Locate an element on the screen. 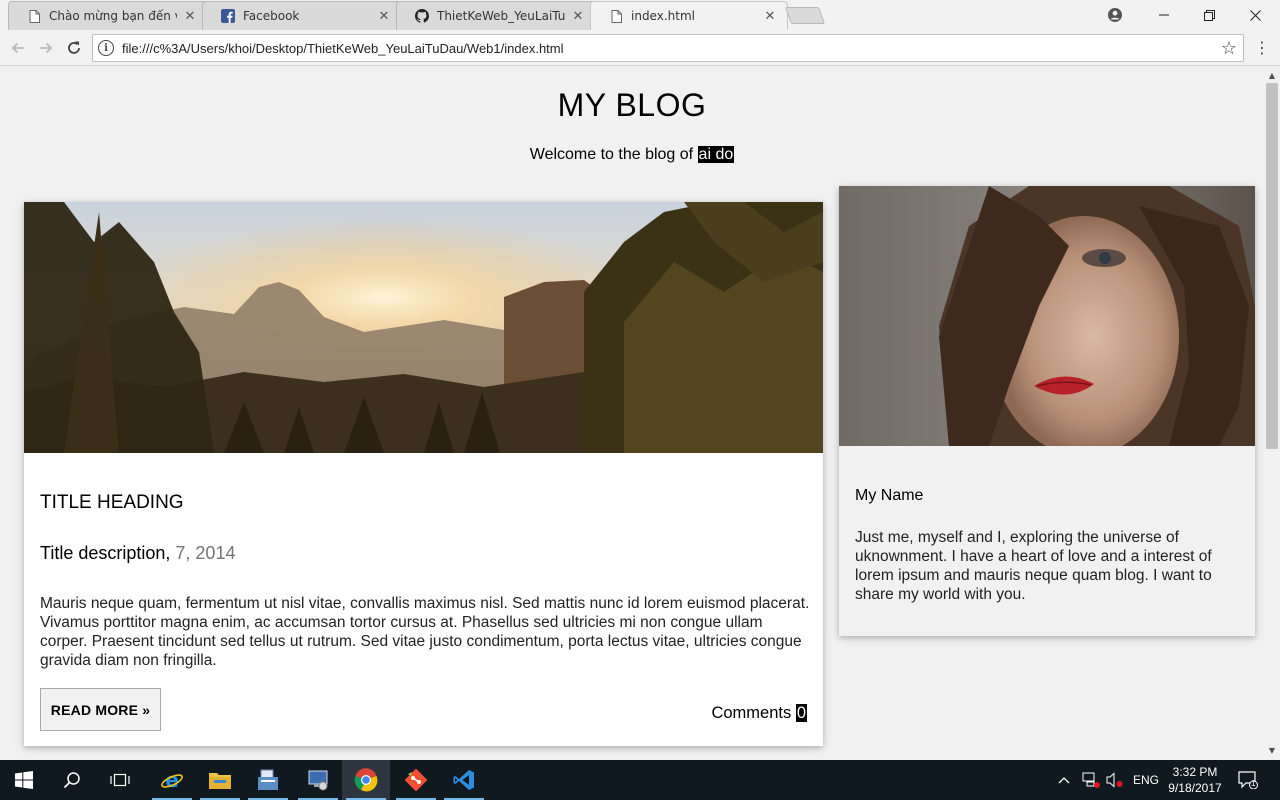 The width and height of the screenshot is (1280, 800). page-title: MY BLOG is located at coordinates (632, 105).